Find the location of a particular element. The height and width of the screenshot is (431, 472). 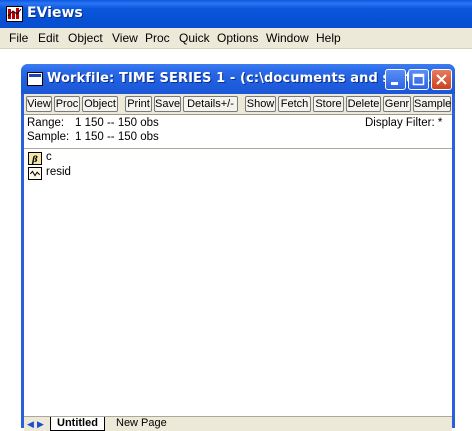

save-button: Save is located at coordinates (167, 104).